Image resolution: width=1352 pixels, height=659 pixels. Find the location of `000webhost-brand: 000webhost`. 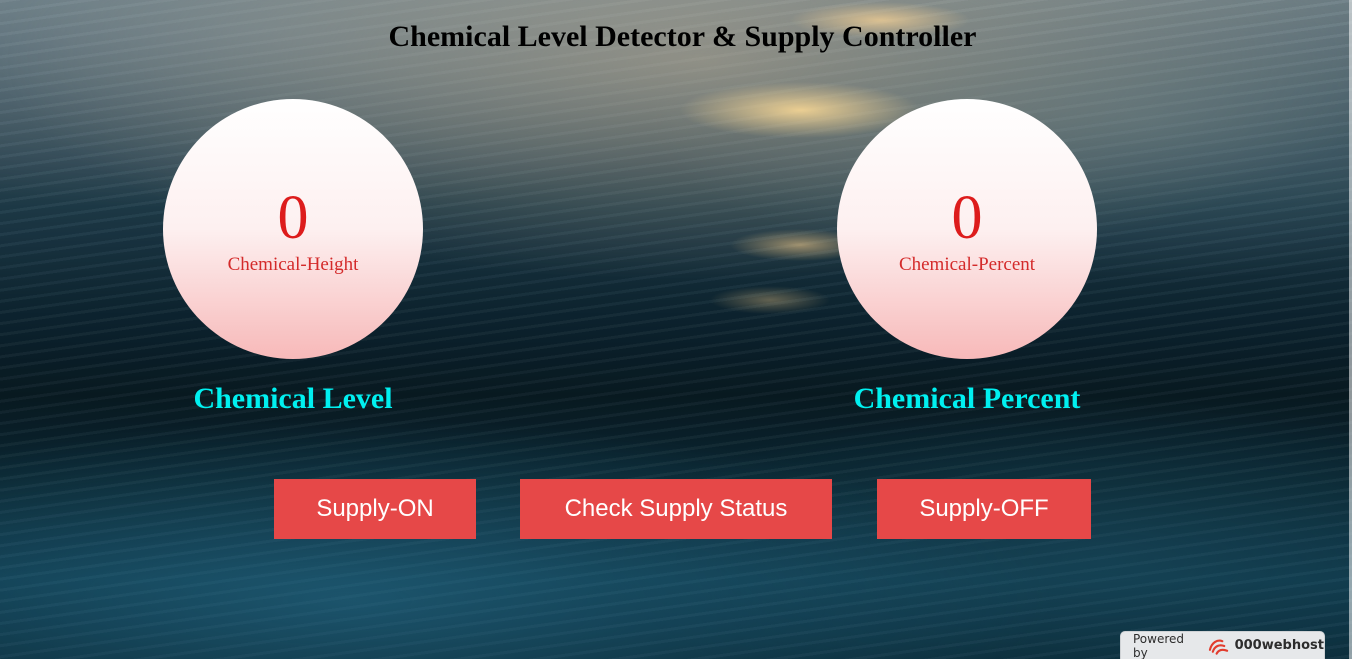

000webhost-brand: 000webhost is located at coordinates (1279, 645).